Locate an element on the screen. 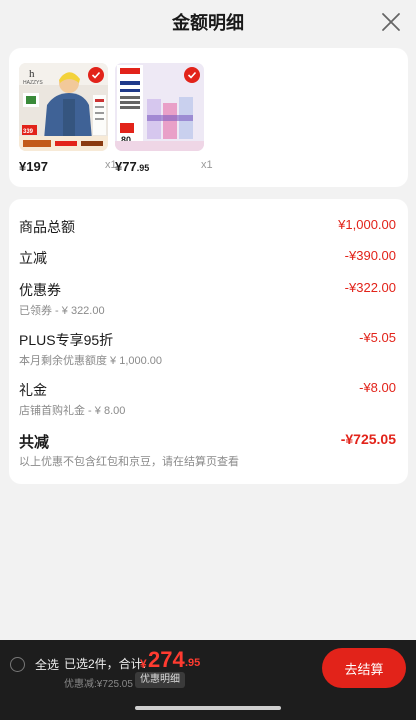 The height and width of the screenshot is (720, 416). select-all-label: 全选 is located at coordinates (47, 664).